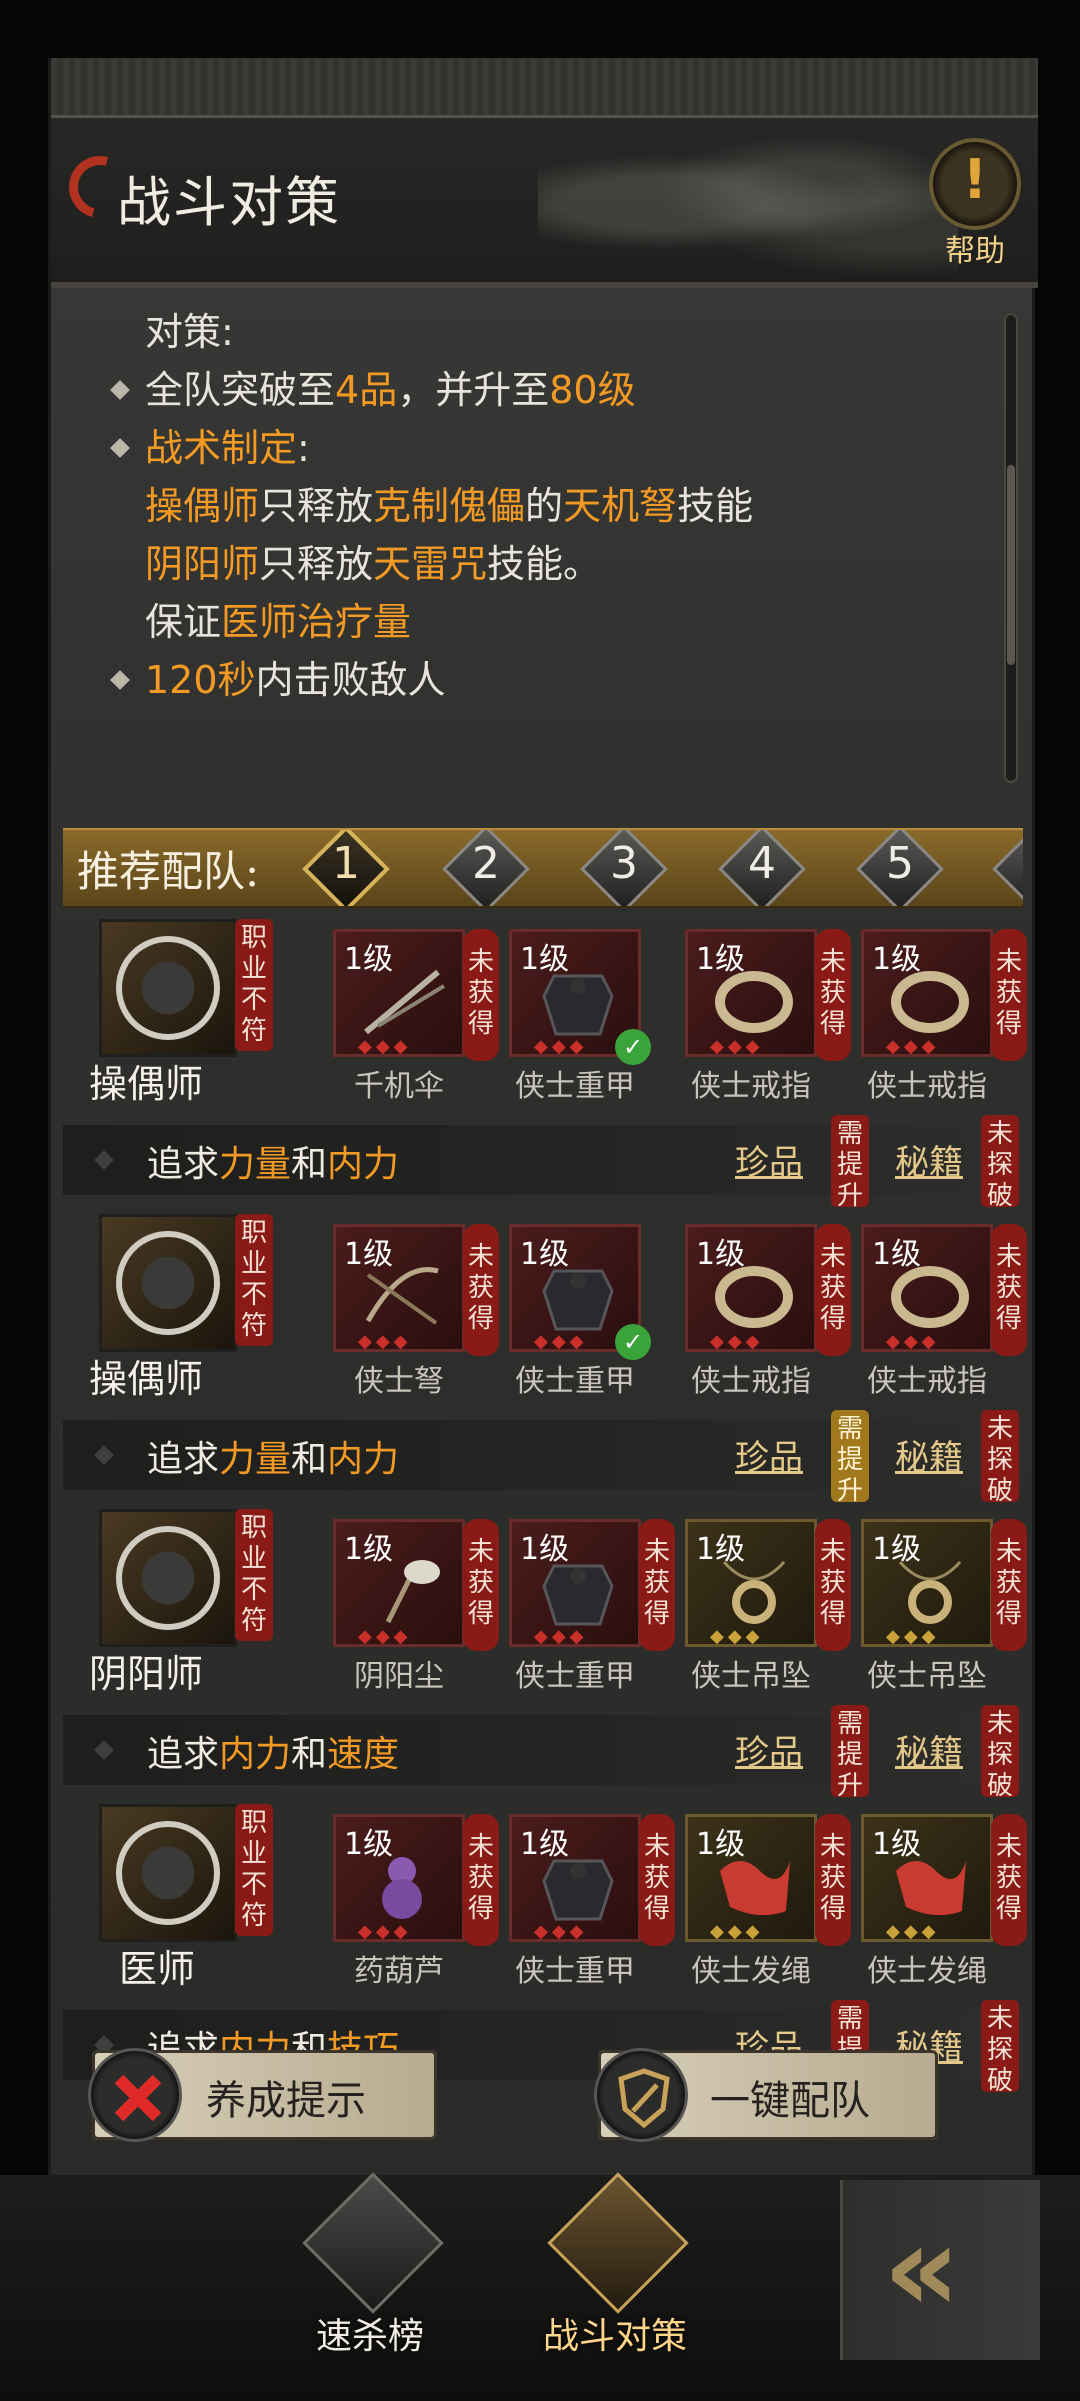 The height and width of the screenshot is (2401, 1080). What do you see at coordinates (399, 1381) in the screenshot?
I see `equipment-name: 侠士弩` at bounding box center [399, 1381].